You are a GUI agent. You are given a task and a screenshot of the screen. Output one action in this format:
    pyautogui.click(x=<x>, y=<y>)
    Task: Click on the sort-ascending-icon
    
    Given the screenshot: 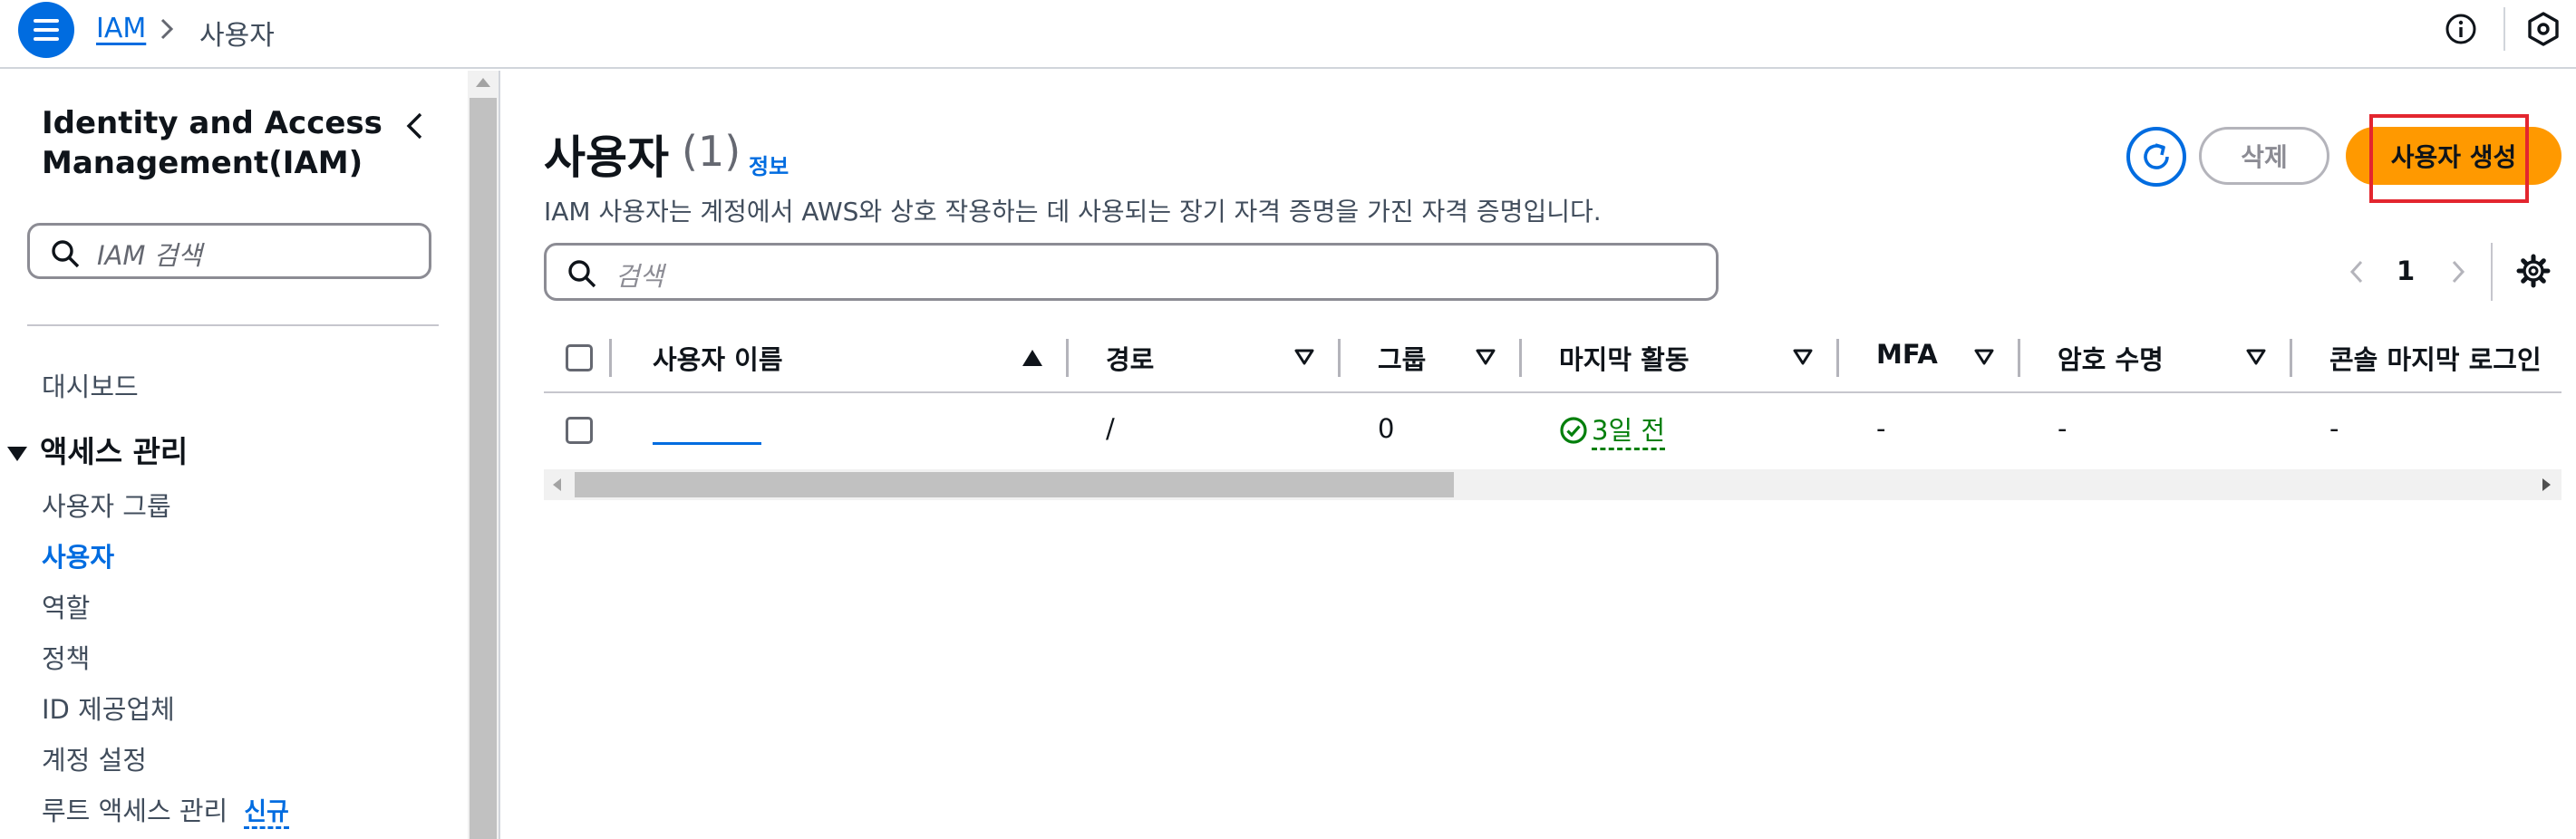 What is the action you would take?
    pyautogui.click(x=1032, y=358)
    